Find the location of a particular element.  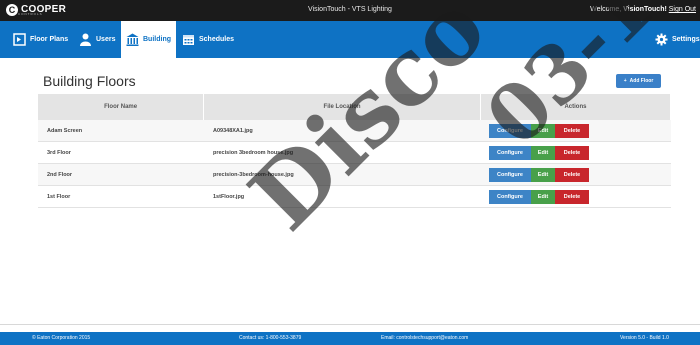

user-icon is located at coordinates (85, 39).